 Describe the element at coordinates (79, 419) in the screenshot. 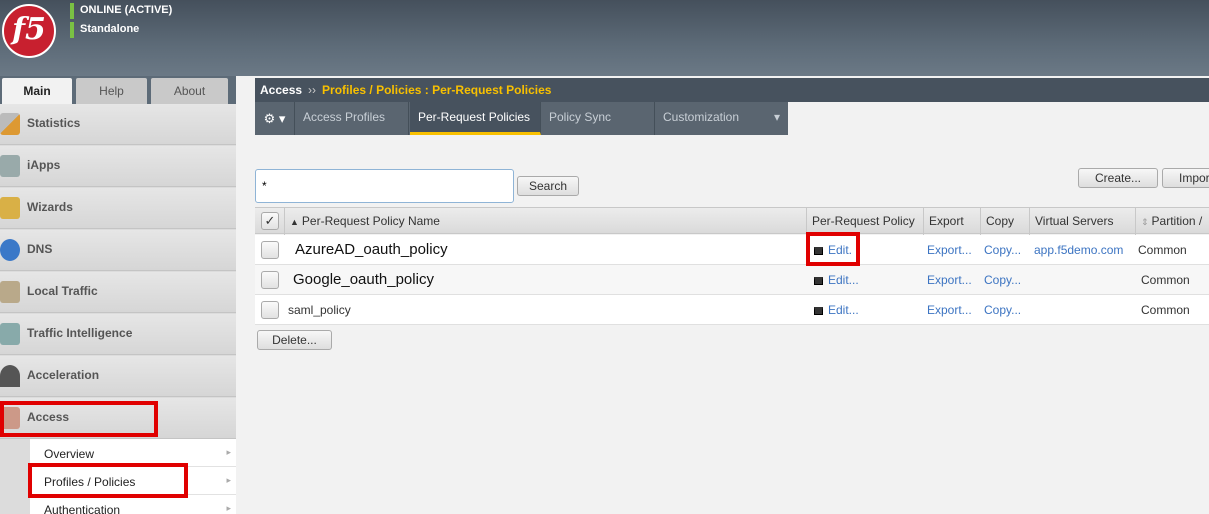

I see `highlight-access` at that location.